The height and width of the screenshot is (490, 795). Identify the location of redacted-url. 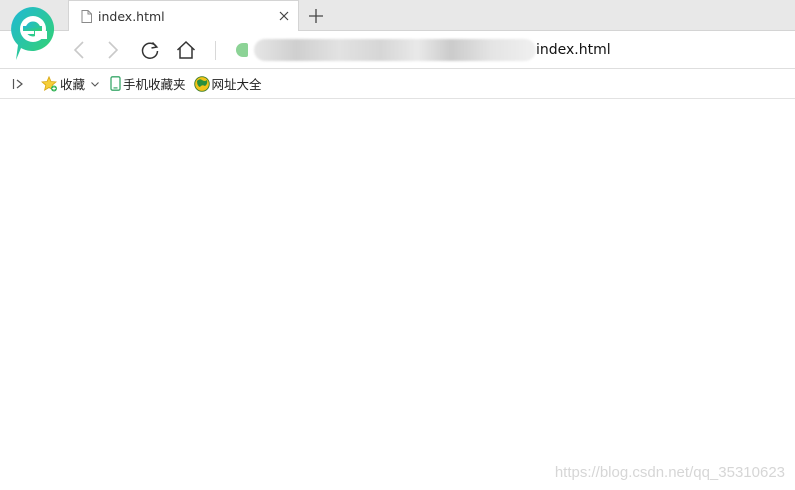
(395, 50).